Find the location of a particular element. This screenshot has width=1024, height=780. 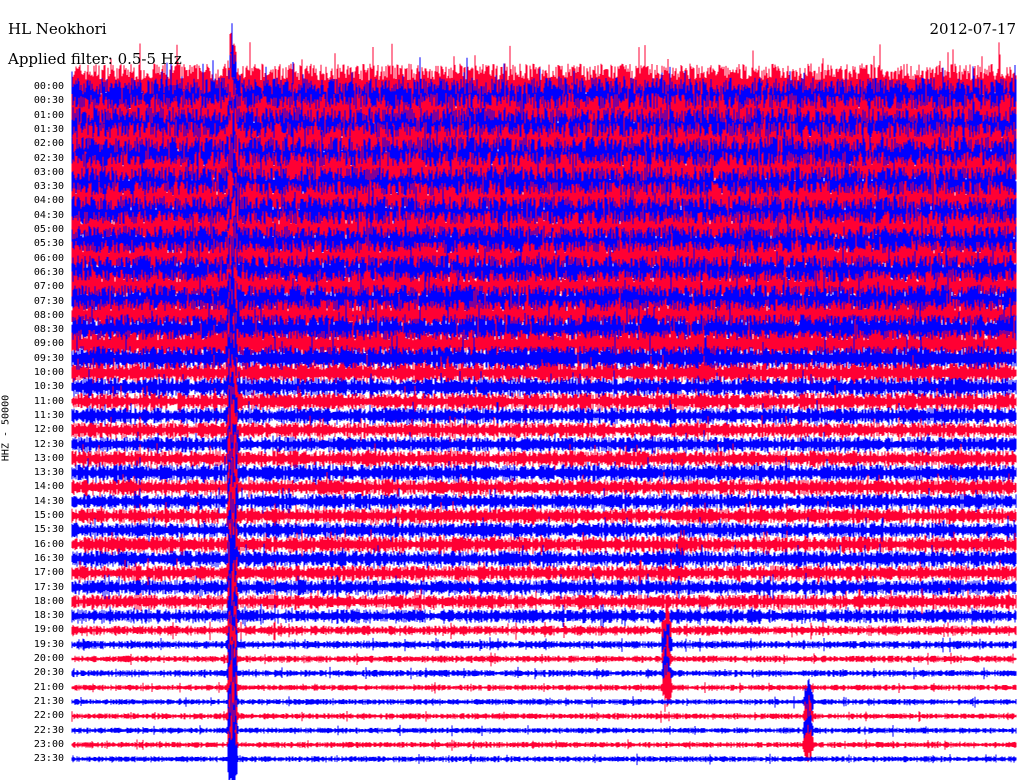

row-time-label: 18:30 is located at coordinates (48, 616).